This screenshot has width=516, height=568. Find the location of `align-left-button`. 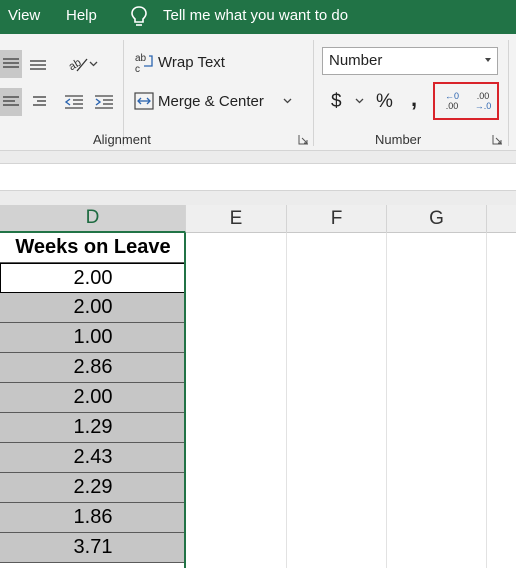

align-left-button is located at coordinates (11, 102).